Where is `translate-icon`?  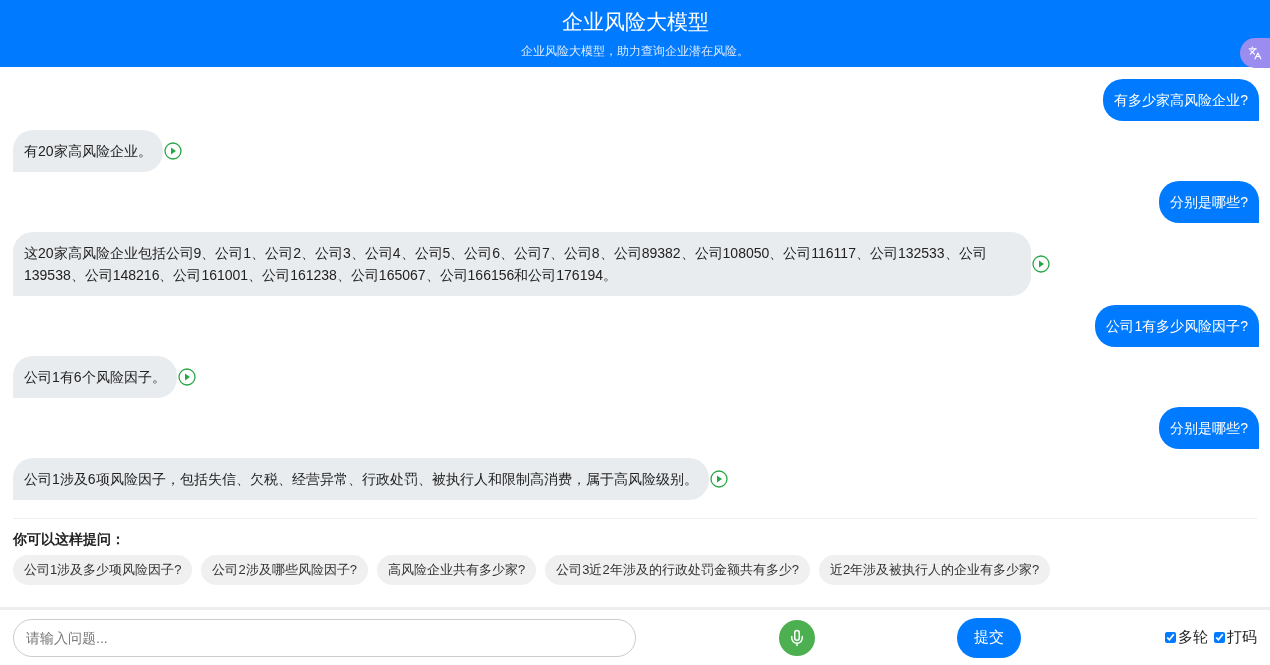
translate-icon is located at coordinates (1255, 53).